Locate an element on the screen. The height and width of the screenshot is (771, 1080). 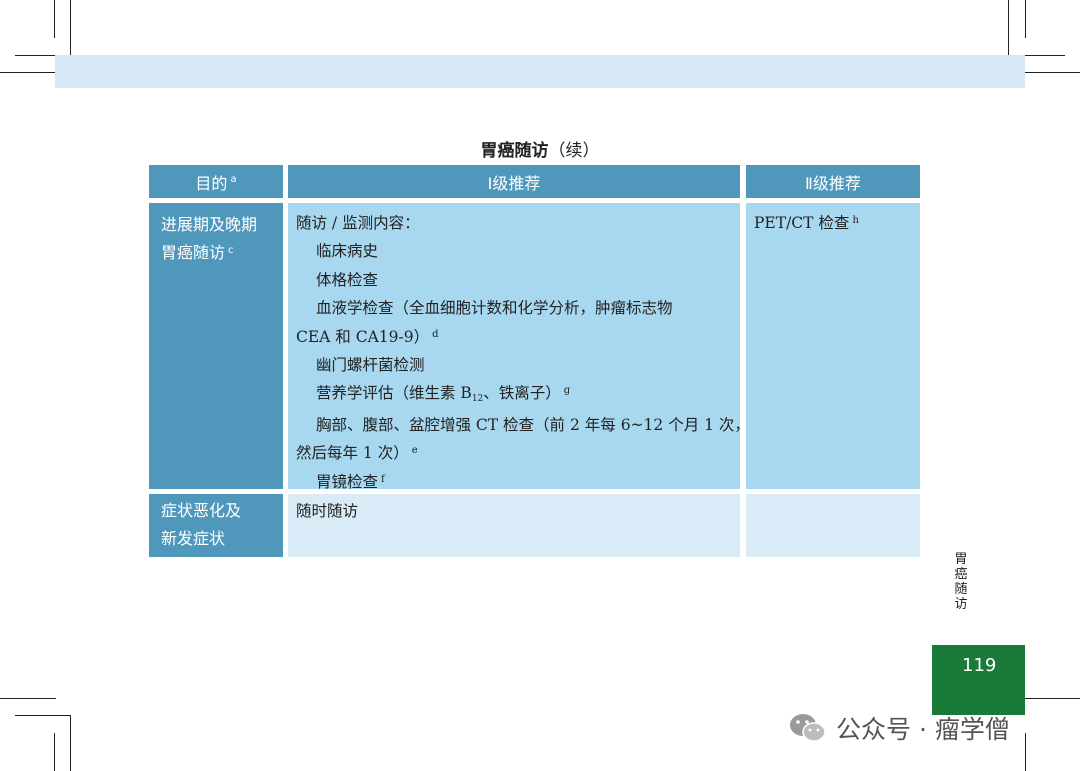
header-level1: Ⅰ级推荐 is located at coordinates (514, 181).